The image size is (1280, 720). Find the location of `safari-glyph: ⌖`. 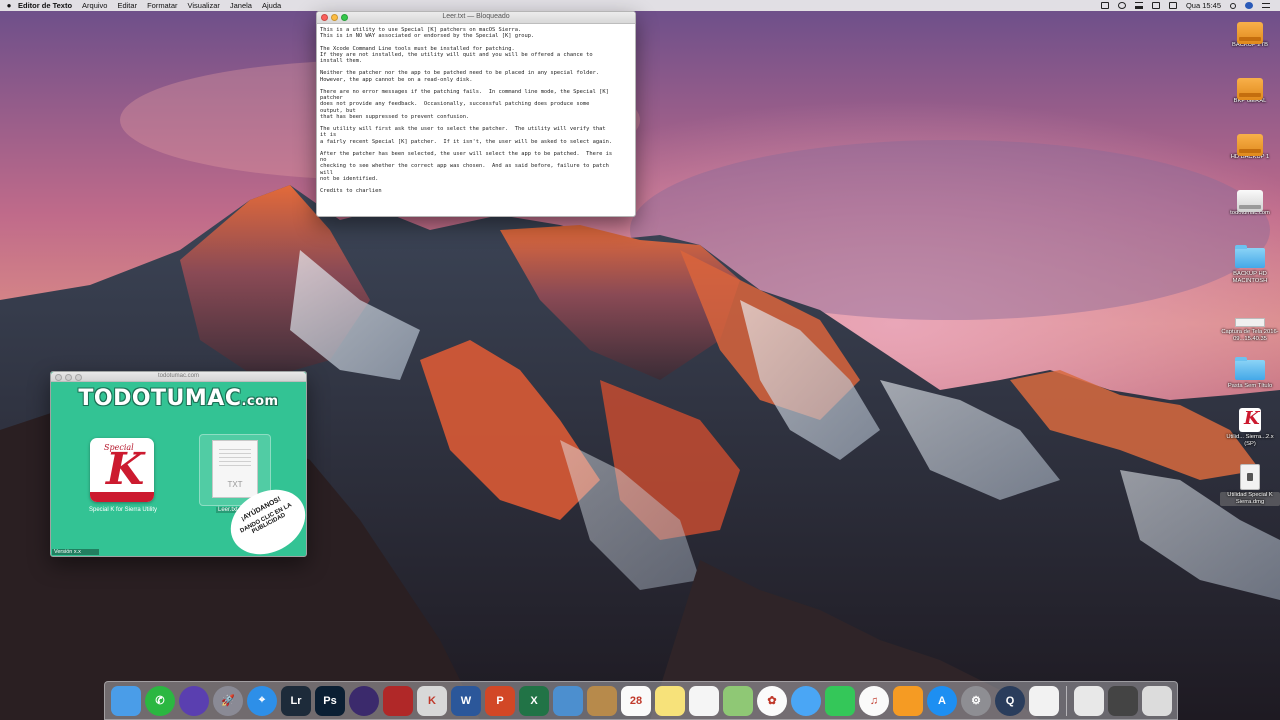

safari-glyph: ⌖ is located at coordinates (262, 700).